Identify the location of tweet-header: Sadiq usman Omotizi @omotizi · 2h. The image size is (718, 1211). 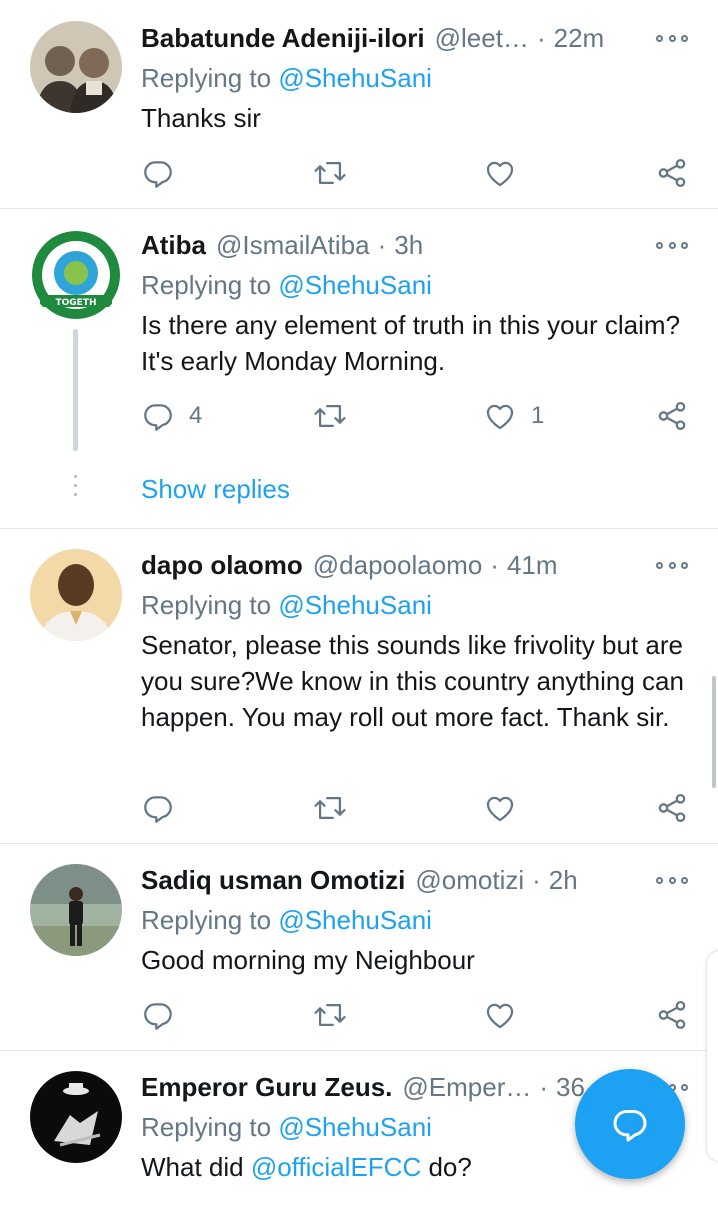
(382, 880).